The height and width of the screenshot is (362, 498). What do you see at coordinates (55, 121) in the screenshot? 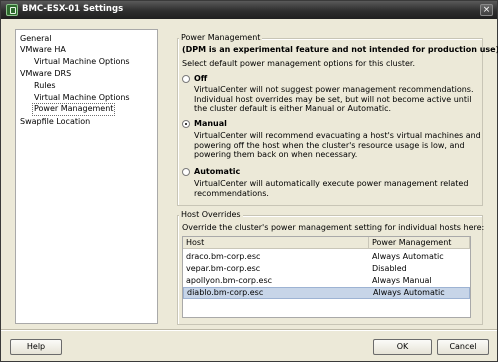
I see `tree-item-swapfile-location: Swapfile Location` at bounding box center [55, 121].